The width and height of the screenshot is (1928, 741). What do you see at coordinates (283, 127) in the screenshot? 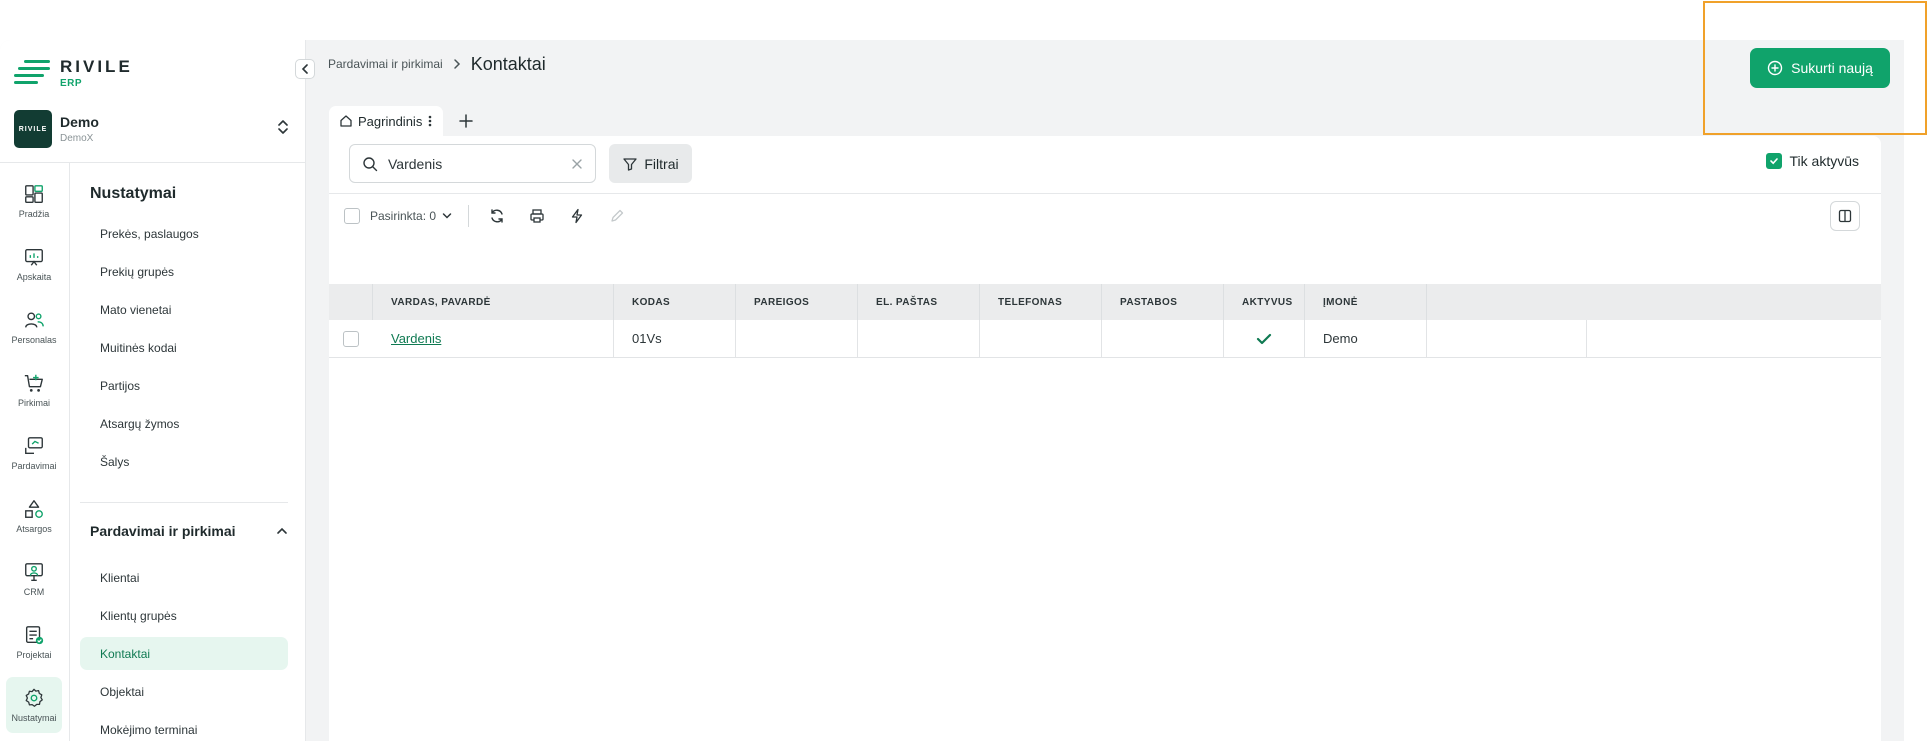
I see `chevron-updown-icon` at bounding box center [283, 127].